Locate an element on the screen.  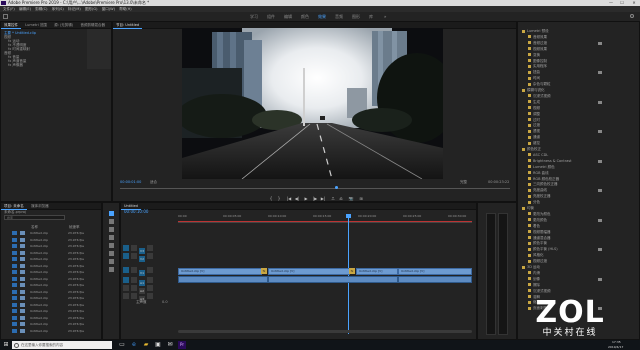
timeline-playhead-timecode: 00:00:10:00 is located at coordinates (136, 211).